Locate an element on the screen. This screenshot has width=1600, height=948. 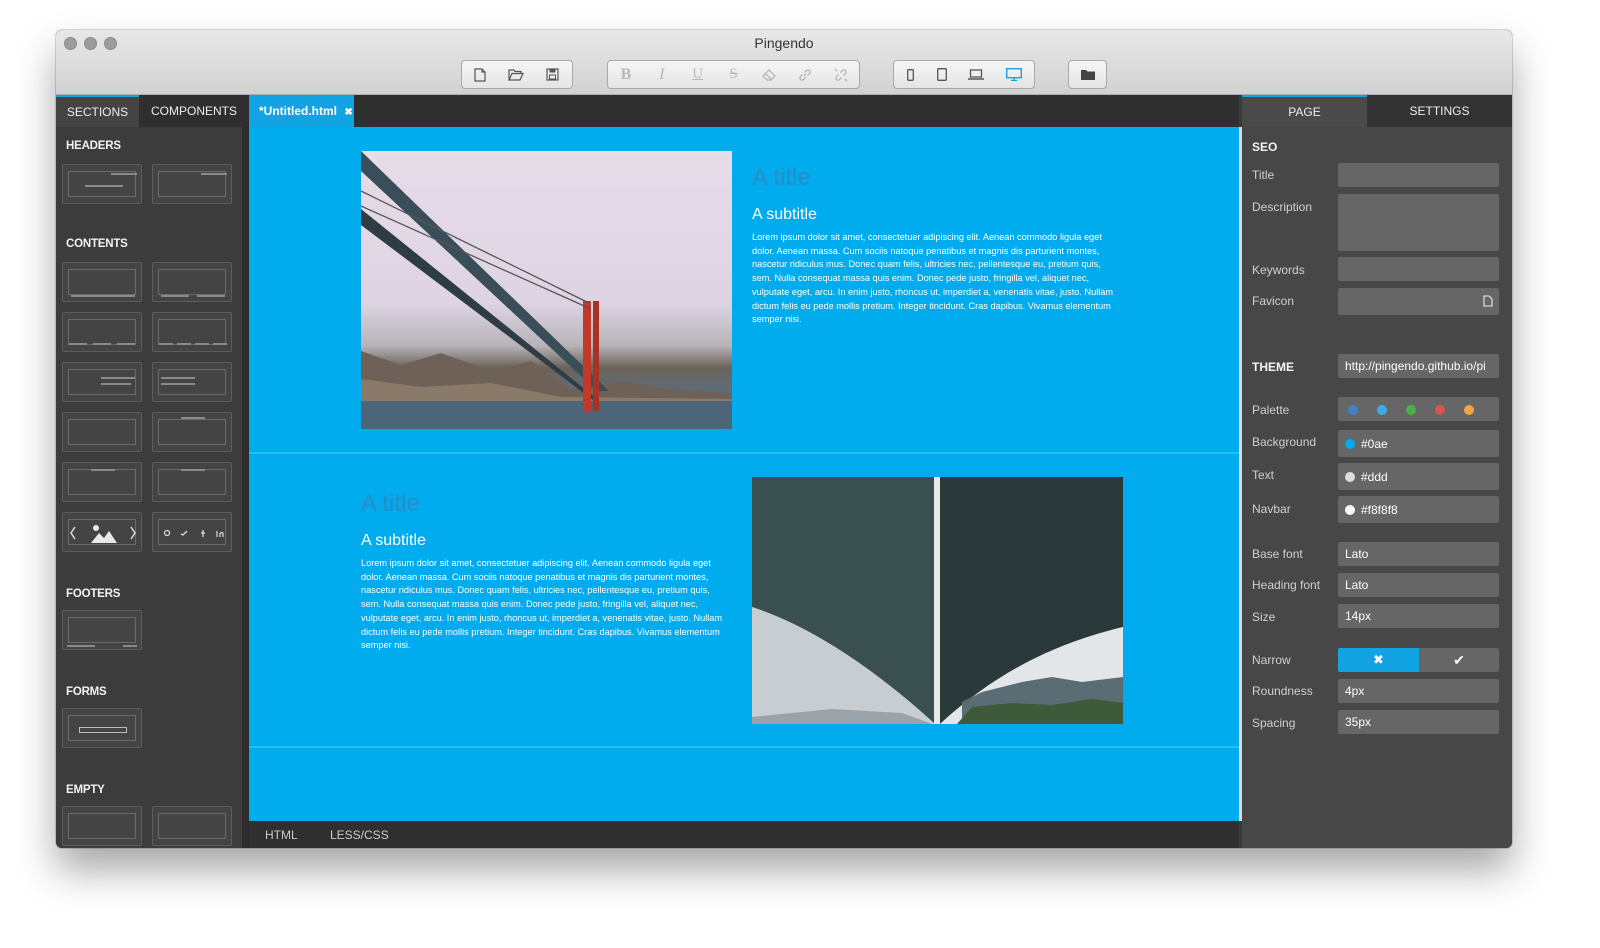
heading-font-label: Heading font is located at coordinates (1286, 585).